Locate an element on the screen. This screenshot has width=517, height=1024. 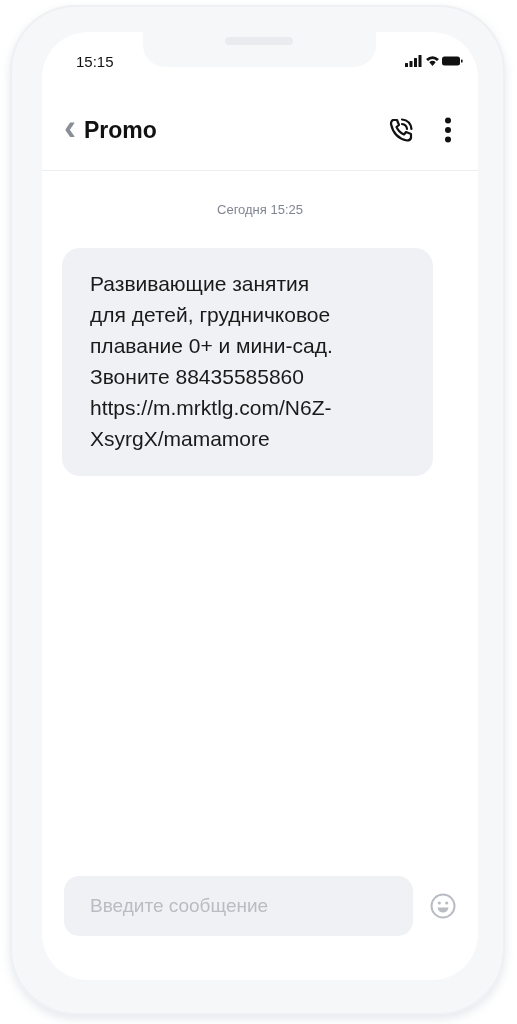
chat-title: Promo is located at coordinates (121, 130).